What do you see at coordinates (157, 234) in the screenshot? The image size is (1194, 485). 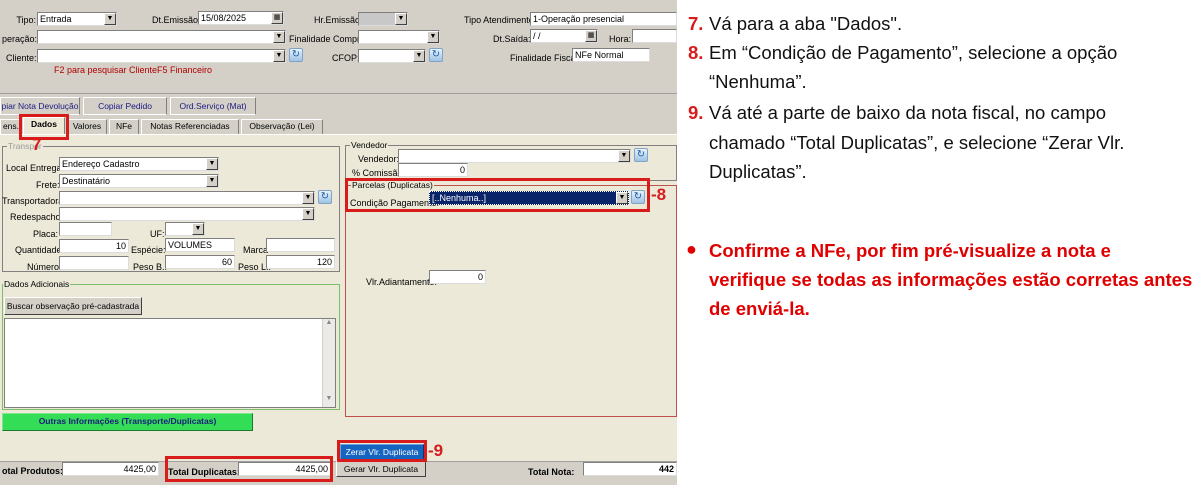 I see `uf-label: UF:` at bounding box center [157, 234].